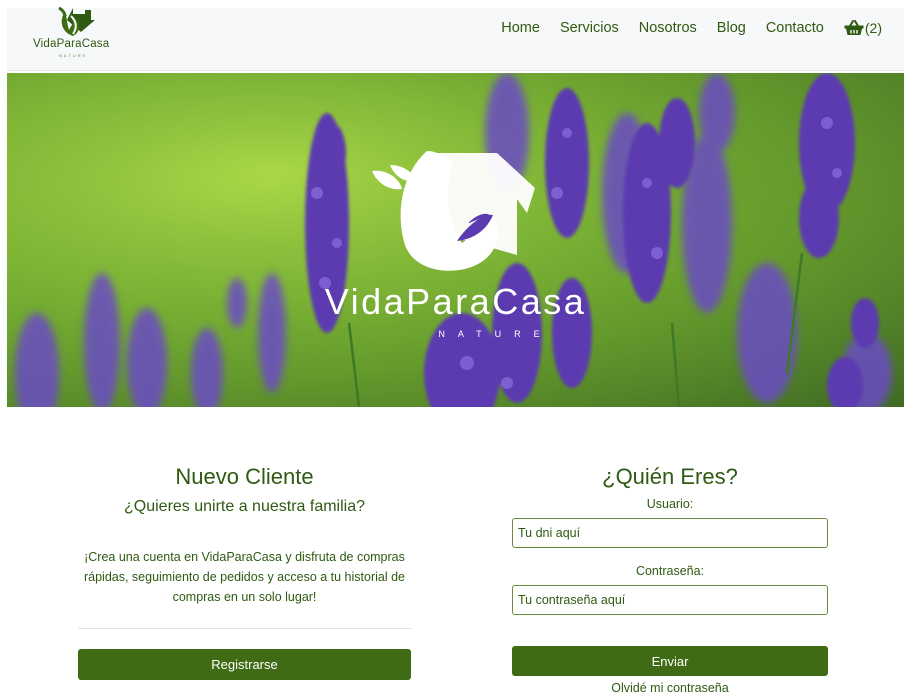 This screenshot has width=904, height=695. What do you see at coordinates (589, 28) in the screenshot?
I see `nav-servicios: Servicios` at bounding box center [589, 28].